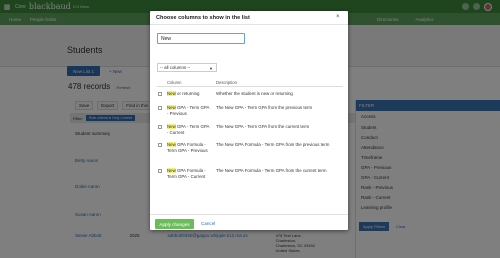  I want to click on header-column: Column, so click(174, 82).